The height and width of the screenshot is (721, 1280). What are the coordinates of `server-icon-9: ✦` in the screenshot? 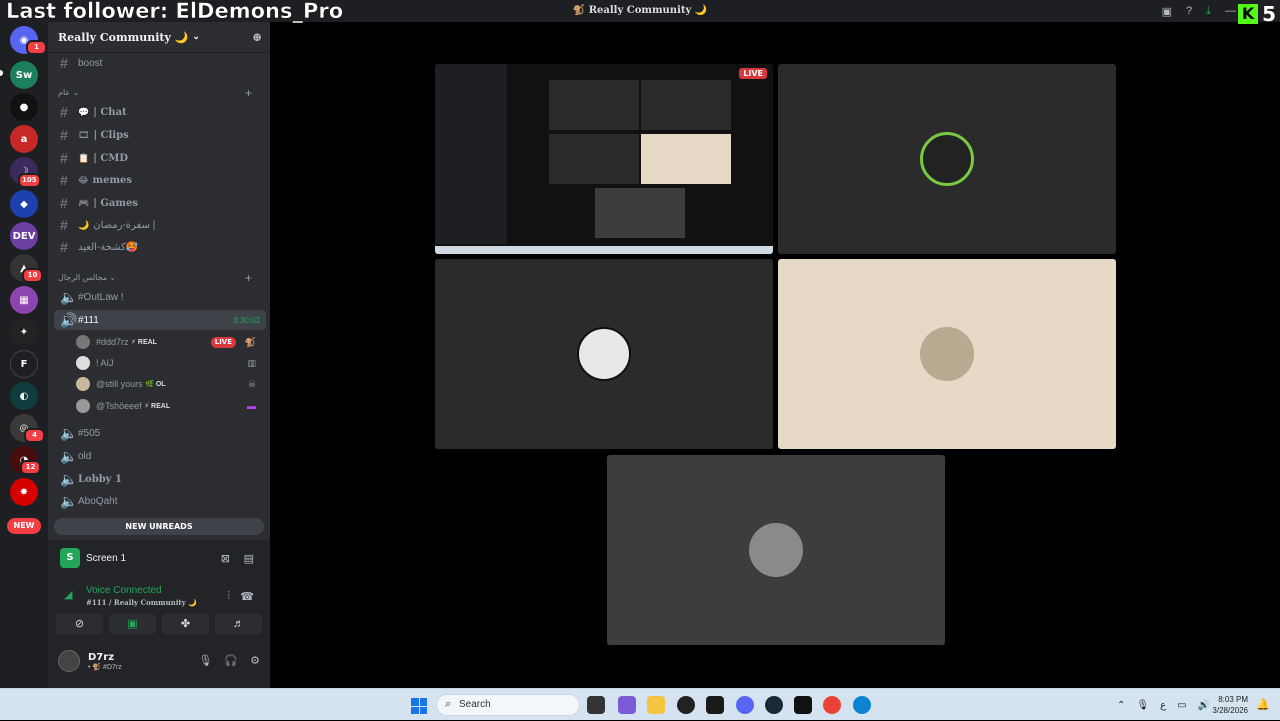 It's located at (24, 332).